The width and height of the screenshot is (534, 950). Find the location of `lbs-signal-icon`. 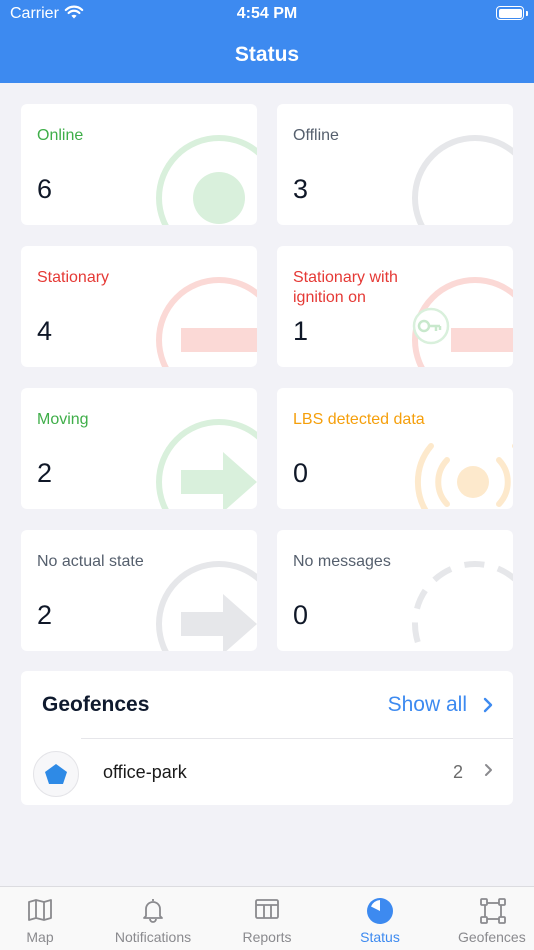

lbs-signal-icon is located at coordinates (463, 476).